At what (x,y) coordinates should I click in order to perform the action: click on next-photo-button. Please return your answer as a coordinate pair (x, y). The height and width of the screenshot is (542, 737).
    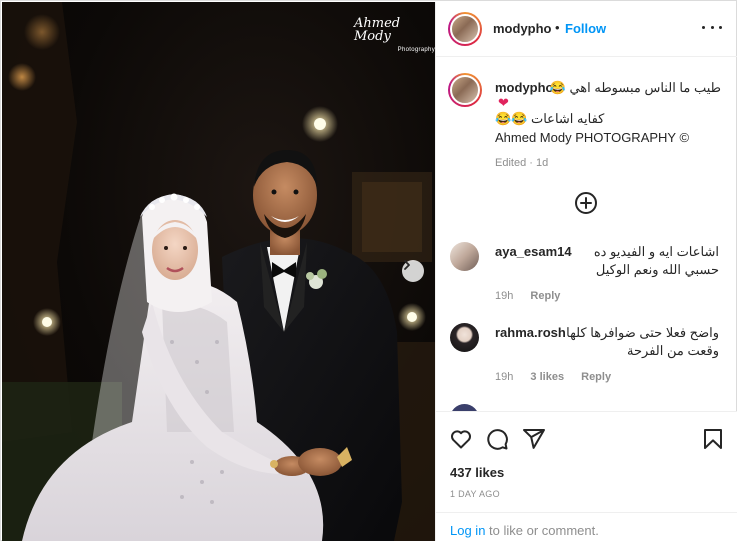
    Looking at the image, I should click on (413, 271).